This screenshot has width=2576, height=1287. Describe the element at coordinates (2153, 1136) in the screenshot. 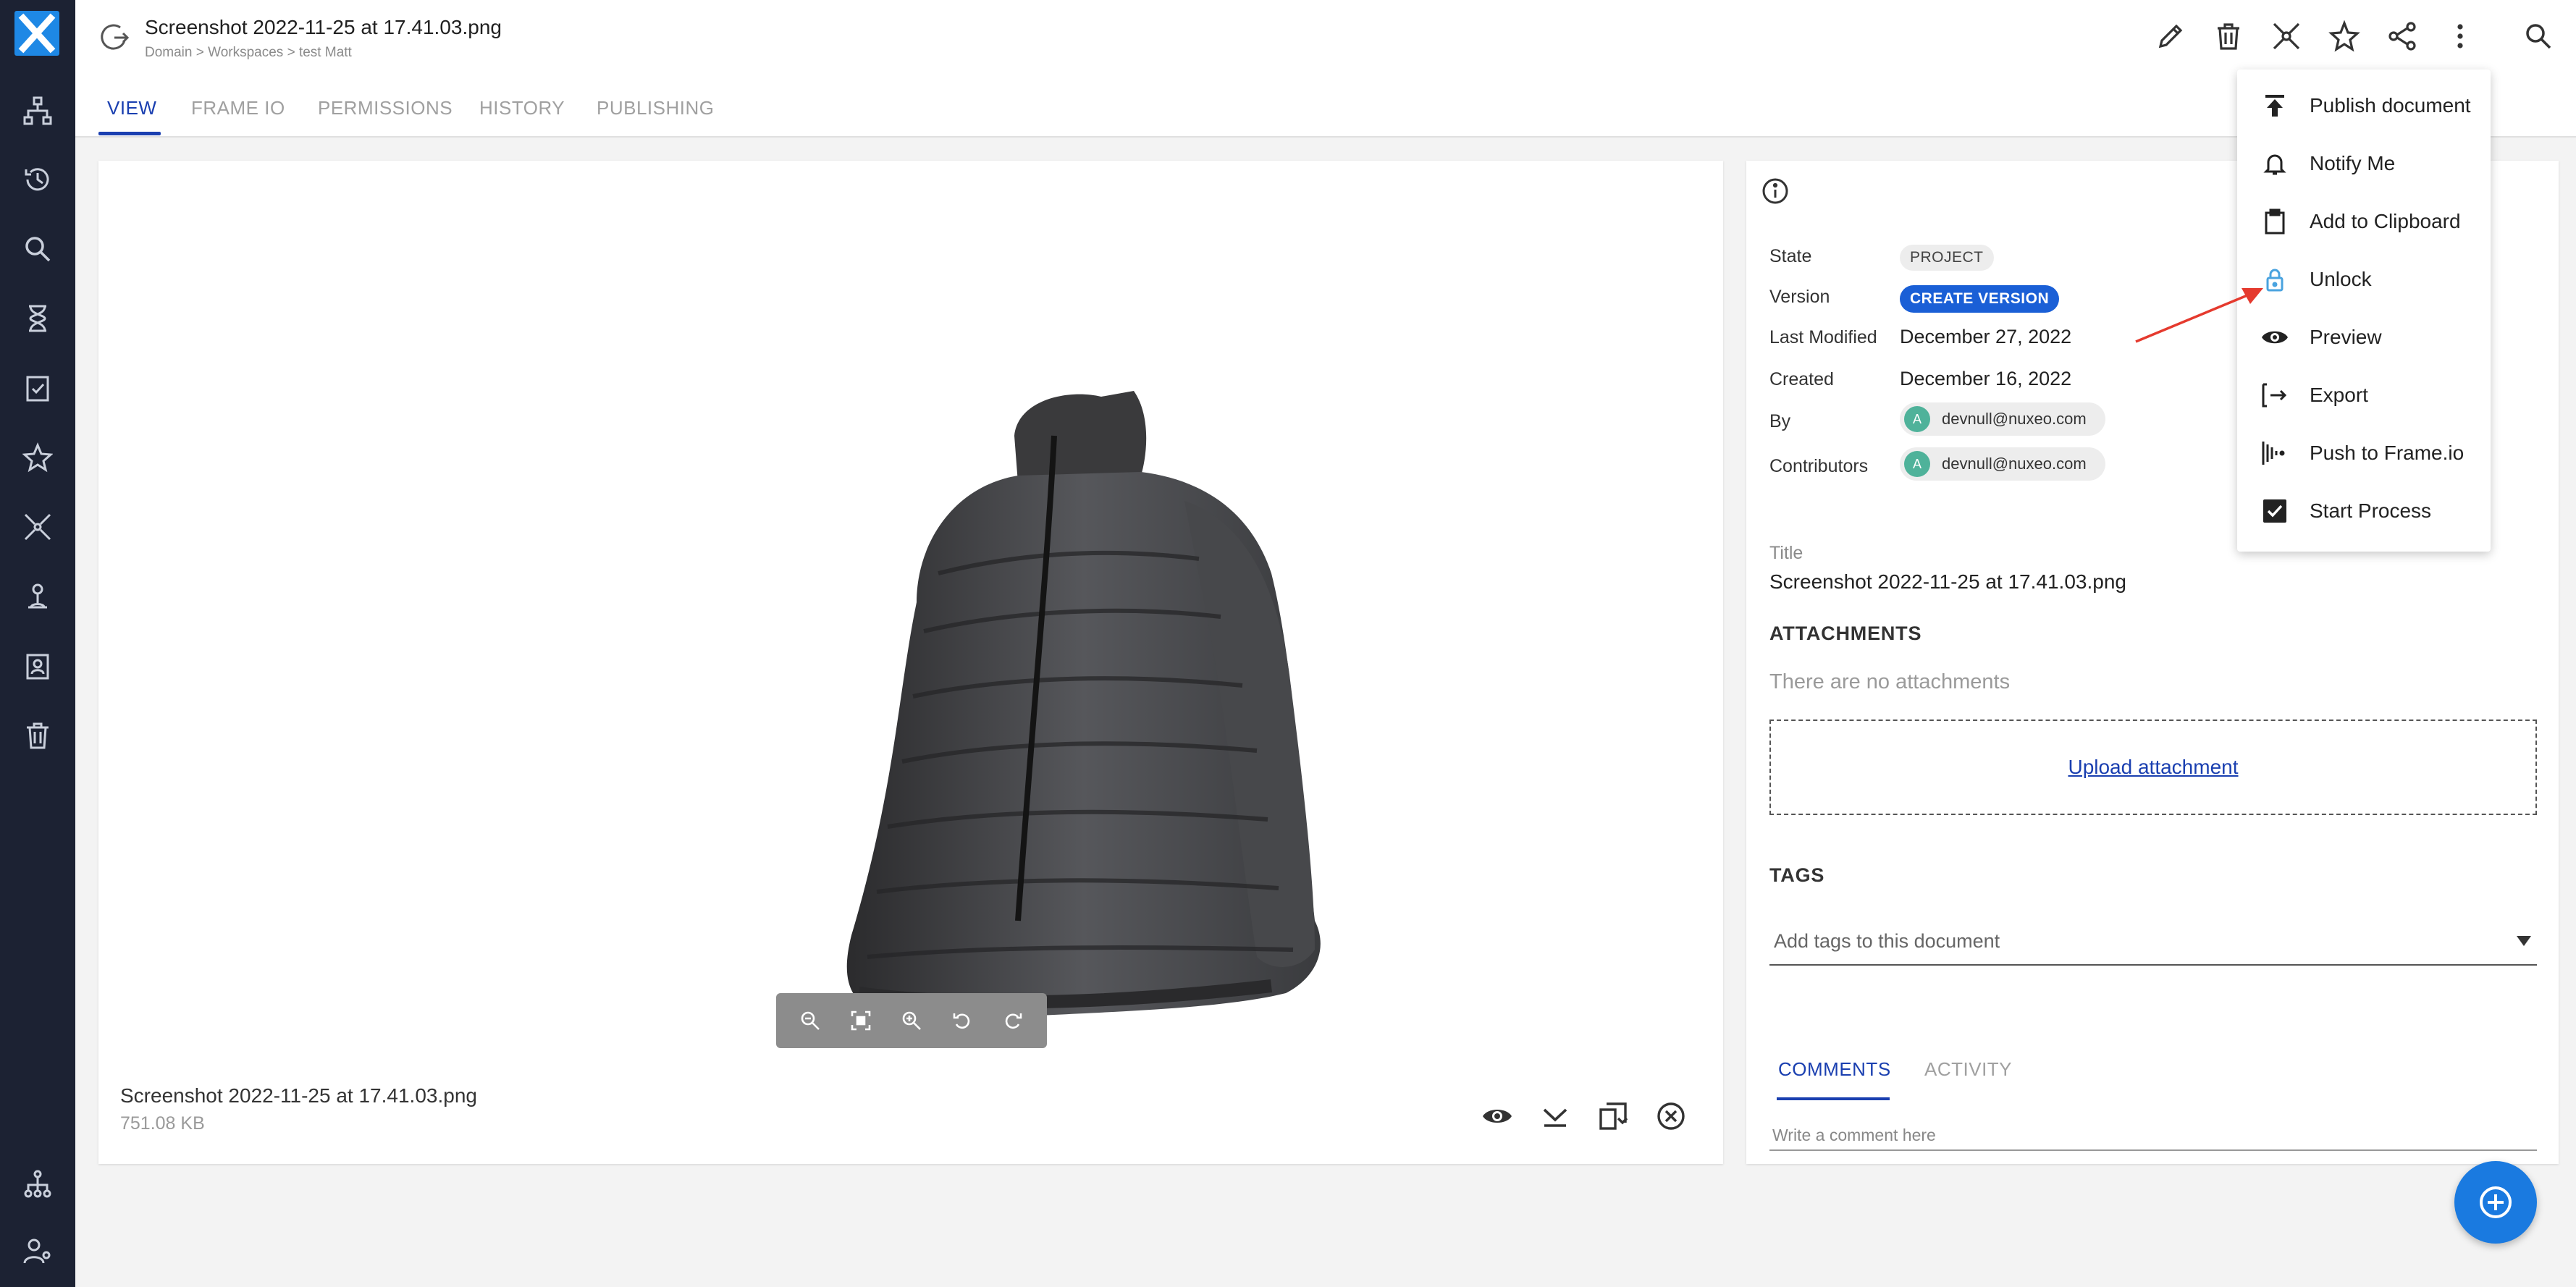

I see `comment-input: Write a comment here` at that location.